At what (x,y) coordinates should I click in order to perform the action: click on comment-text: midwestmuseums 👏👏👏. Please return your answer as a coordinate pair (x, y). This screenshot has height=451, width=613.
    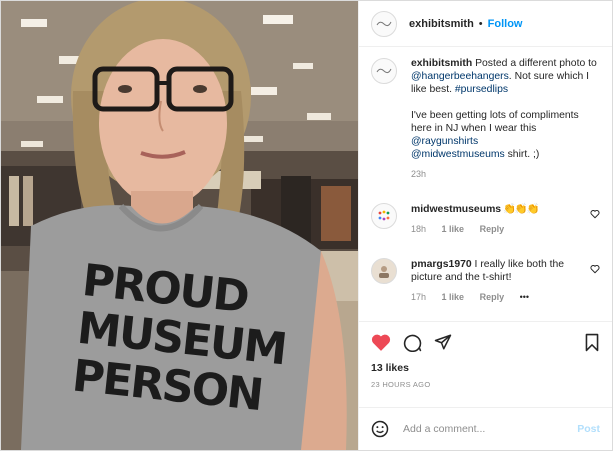
    Looking at the image, I should click on (501, 209).